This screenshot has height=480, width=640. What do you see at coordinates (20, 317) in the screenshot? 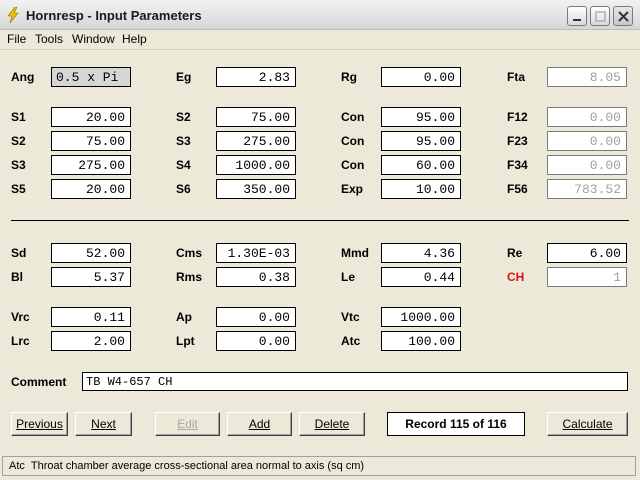
I see `vrc-label: Vrc` at bounding box center [20, 317].